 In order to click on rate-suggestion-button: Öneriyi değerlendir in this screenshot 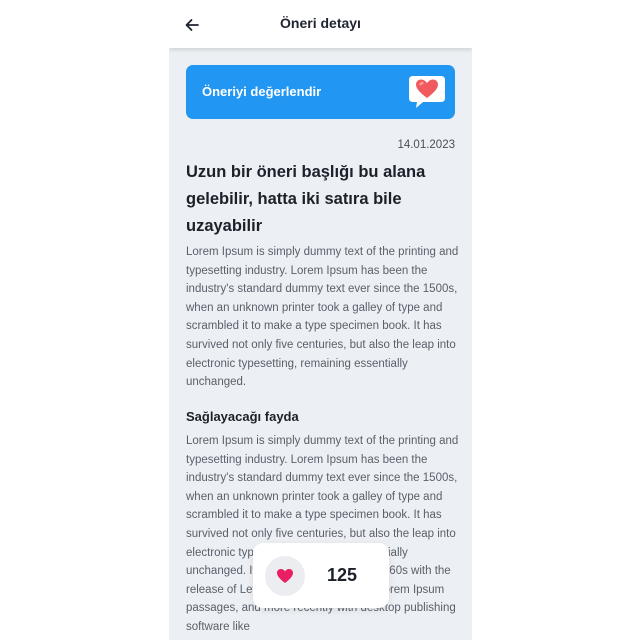, I will do `click(320, 92)`.